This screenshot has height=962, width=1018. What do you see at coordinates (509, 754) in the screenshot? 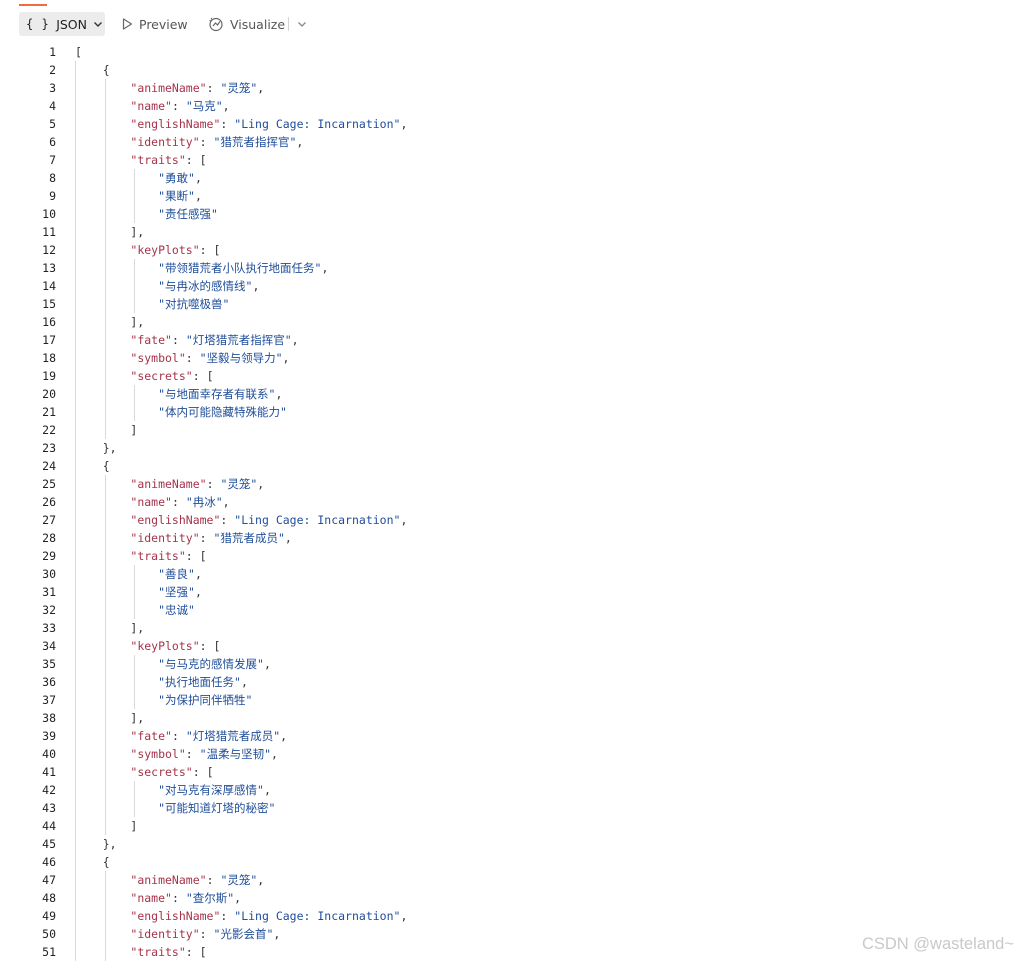
I see `code-line: 40 "symbol": "温柔与坚韧",` at bounding box center [509, 754].